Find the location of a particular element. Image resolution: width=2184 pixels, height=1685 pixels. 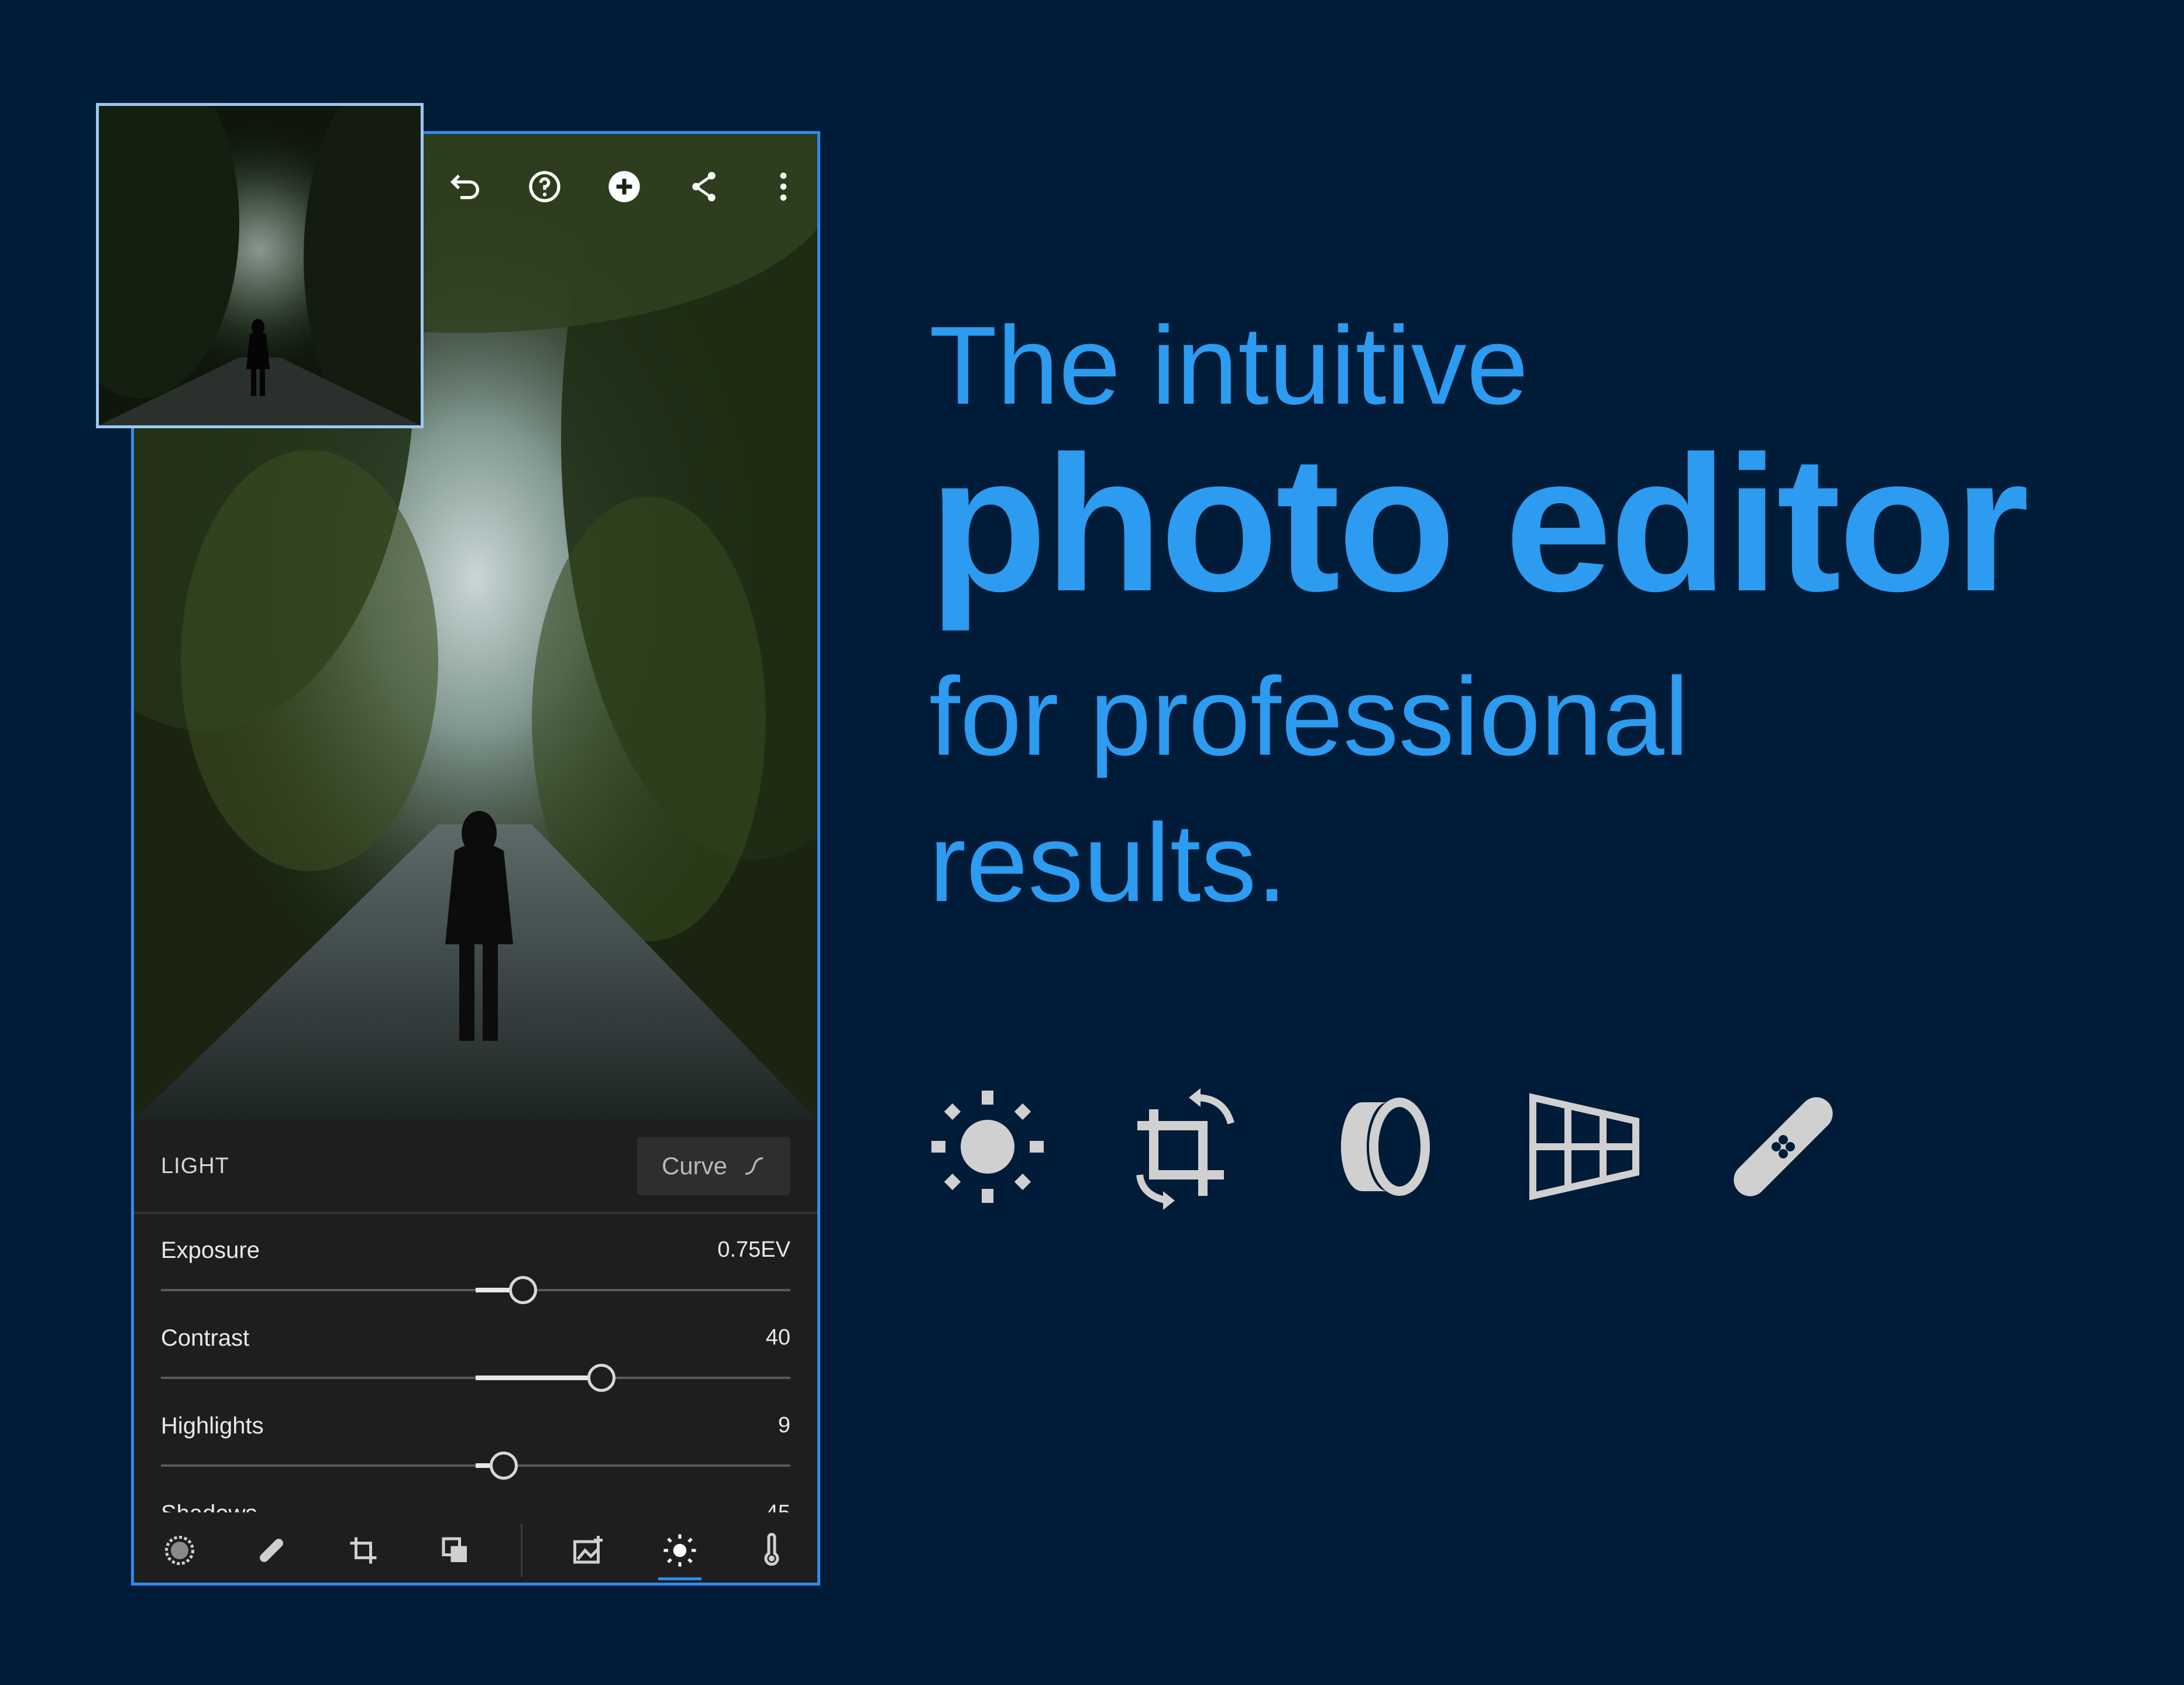

curve-icon is located at coordinates (754, 1166).